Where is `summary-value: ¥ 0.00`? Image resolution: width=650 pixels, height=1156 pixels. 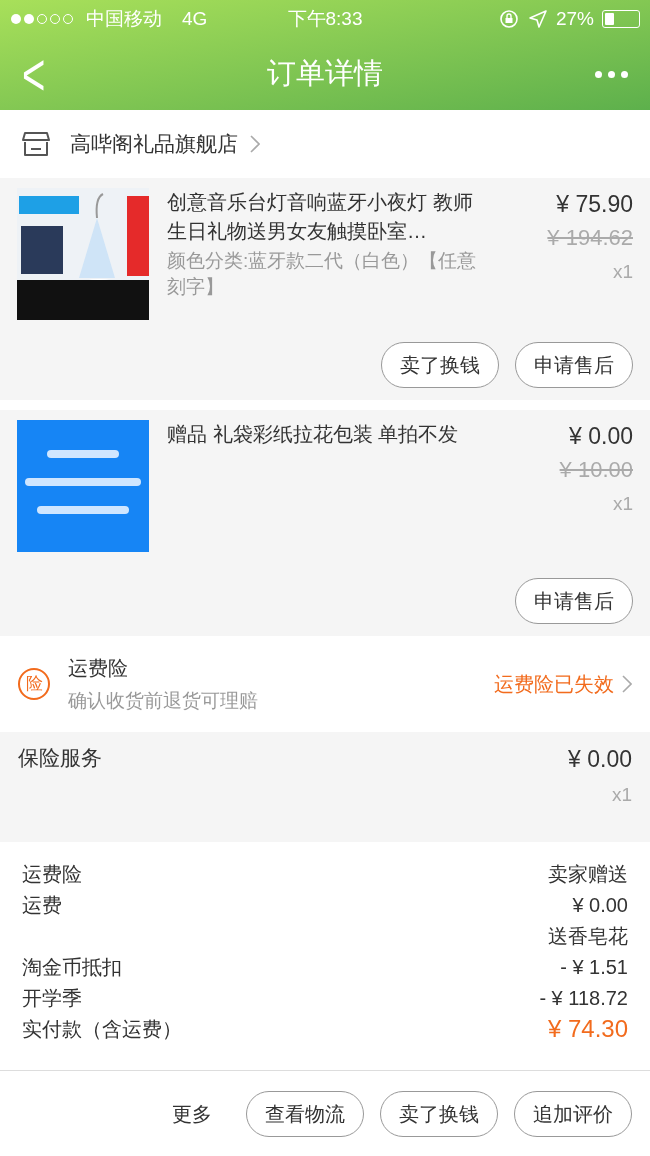
summary-value: ¥ 0.00 is located at coordinates (600, 905).